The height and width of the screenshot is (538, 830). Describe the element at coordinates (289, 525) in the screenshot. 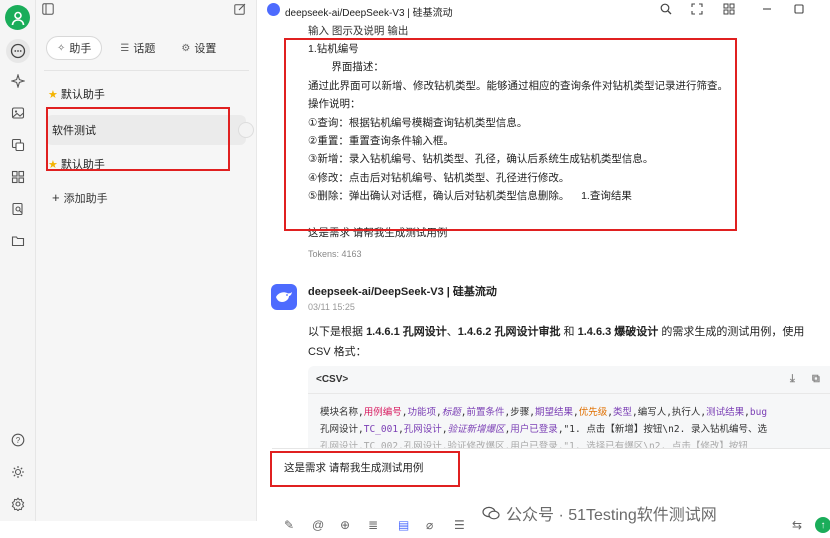

I see `new-topic-icon: ✎` at that location.